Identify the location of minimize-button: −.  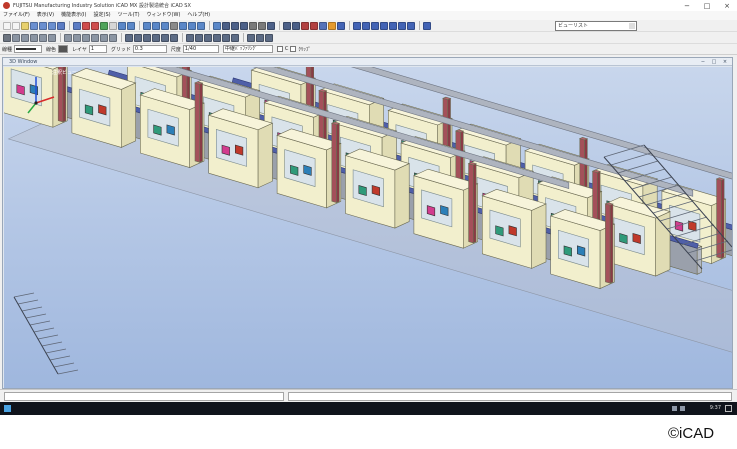
(687, 6).